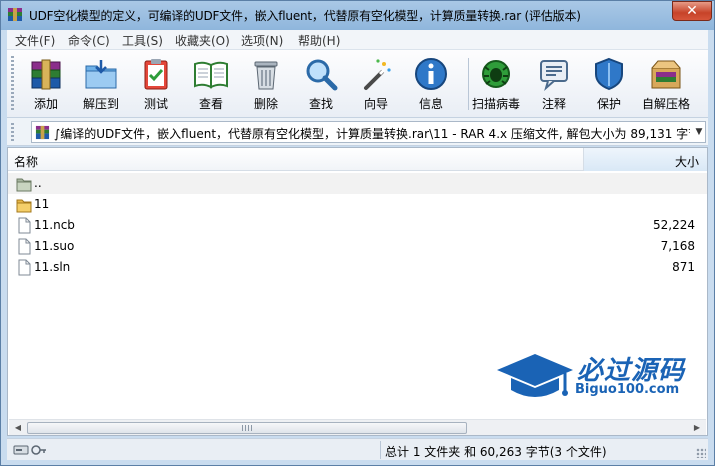  Describe the element at coordinates (101, 74) in the screenshot. I see `extract-folder-icon` at that location.